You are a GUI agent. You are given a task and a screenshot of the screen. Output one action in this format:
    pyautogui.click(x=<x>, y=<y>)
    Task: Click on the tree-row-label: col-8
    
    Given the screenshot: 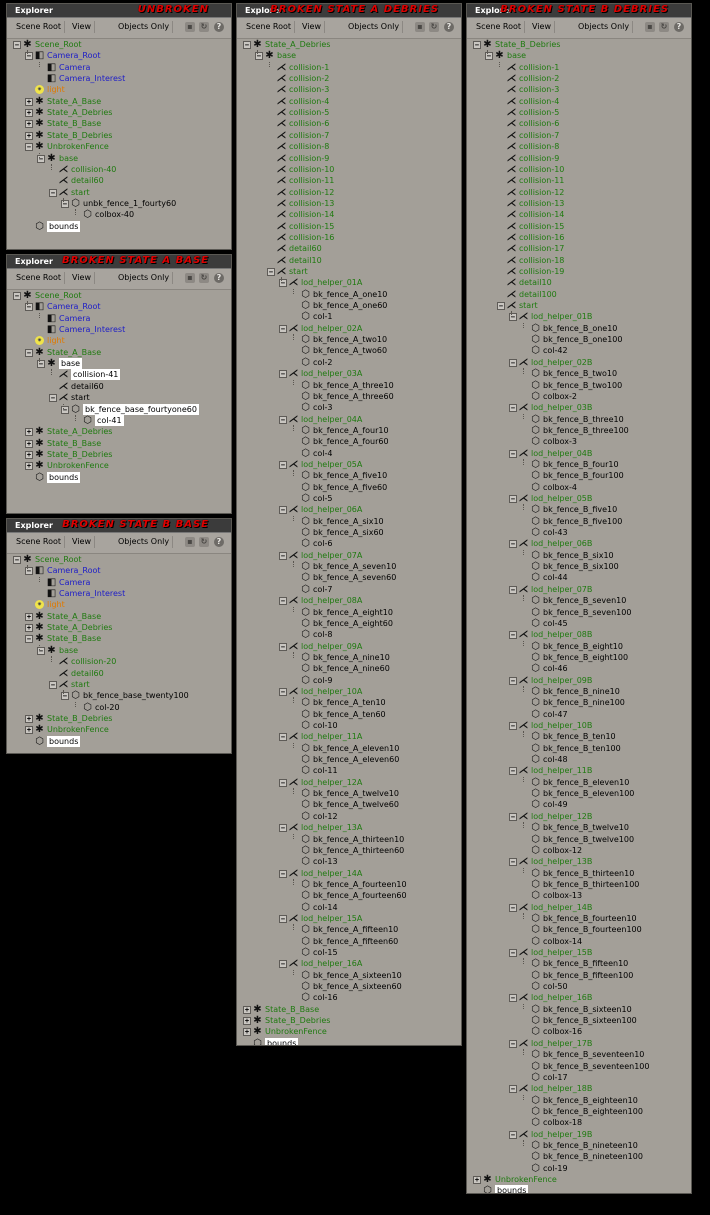 What is the action you would take?
    pyautogui.click(x=323, y=635)
    